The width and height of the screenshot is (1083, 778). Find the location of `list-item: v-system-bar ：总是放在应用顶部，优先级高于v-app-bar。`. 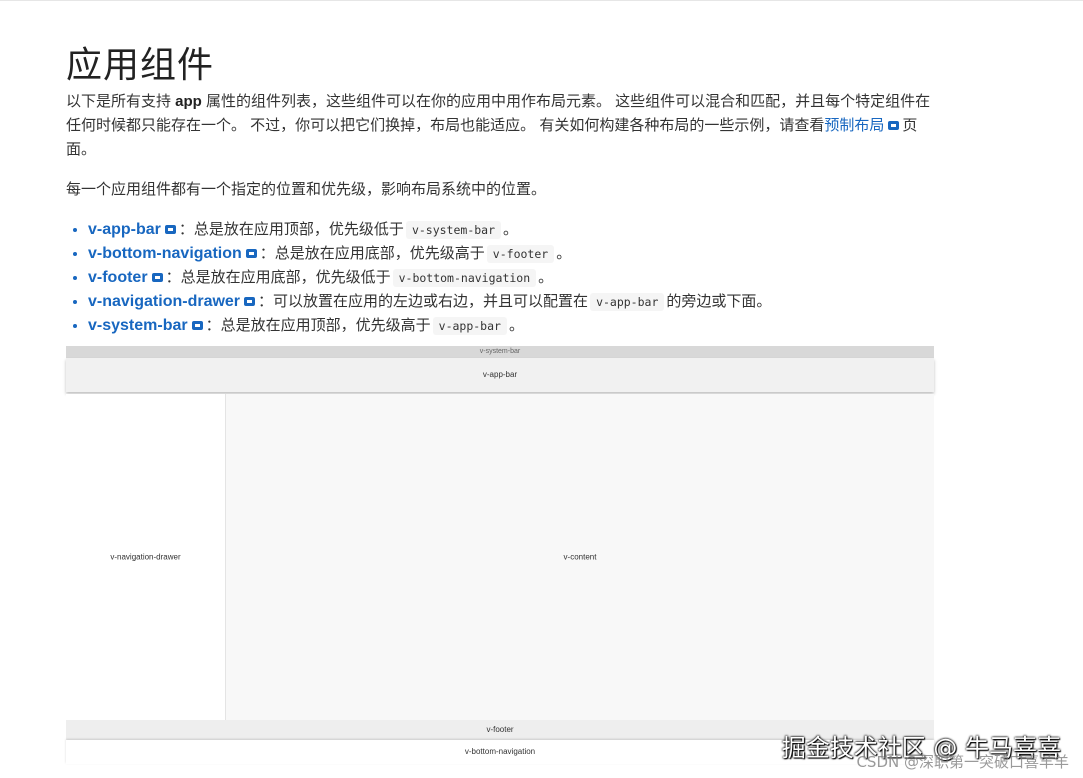

list-item: v-system-bar ：总是放在应用顶部，优先级高于v-app-bar。 is located at coordinates (518, 326).